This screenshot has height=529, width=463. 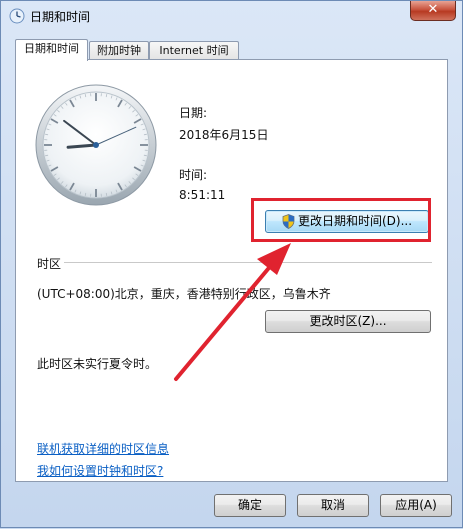 What do you see at coordinates (193, 112) in the screenshot?
I see `date-label: 日期:` at bounding box center [193, 112].